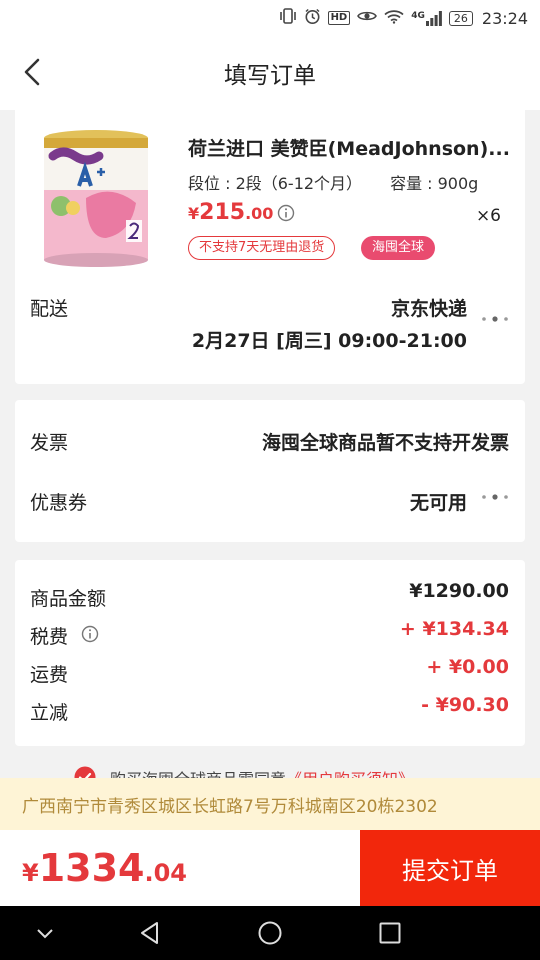 The image size is (540, 960). I want to click on nav-home-button, so click(270, 933).